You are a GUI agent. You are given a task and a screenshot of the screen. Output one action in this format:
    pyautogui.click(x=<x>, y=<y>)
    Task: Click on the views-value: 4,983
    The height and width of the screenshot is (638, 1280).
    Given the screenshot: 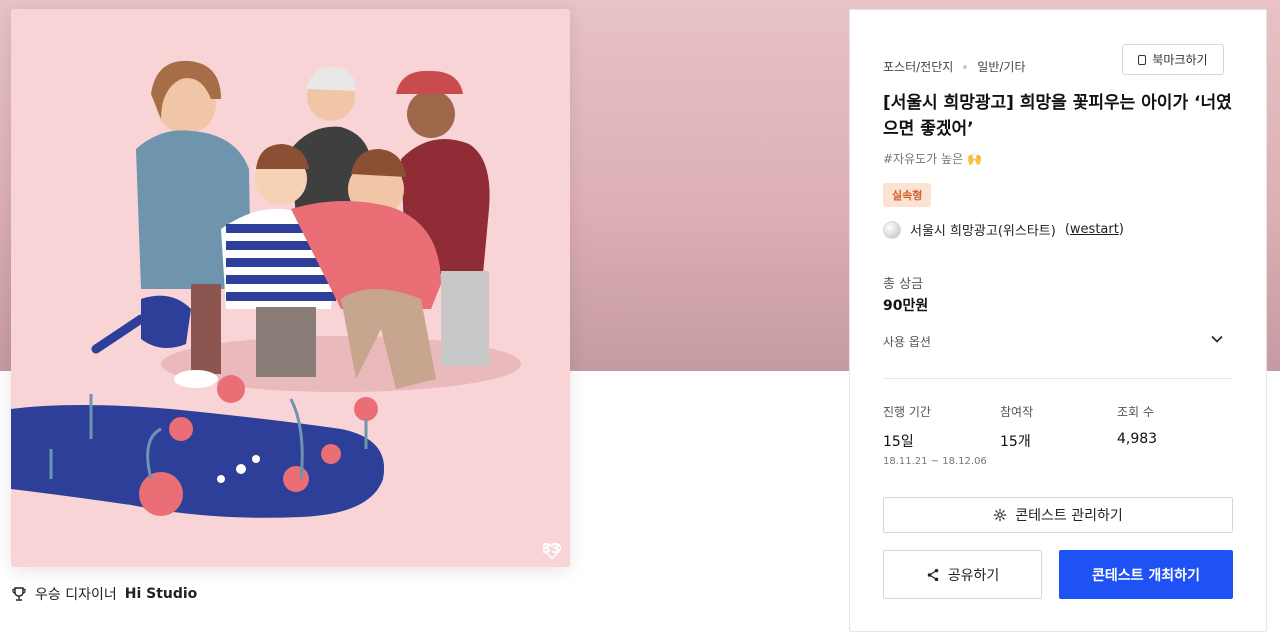 What is the action you would take?
    pyautogui.click(x=1137, y=439)
    